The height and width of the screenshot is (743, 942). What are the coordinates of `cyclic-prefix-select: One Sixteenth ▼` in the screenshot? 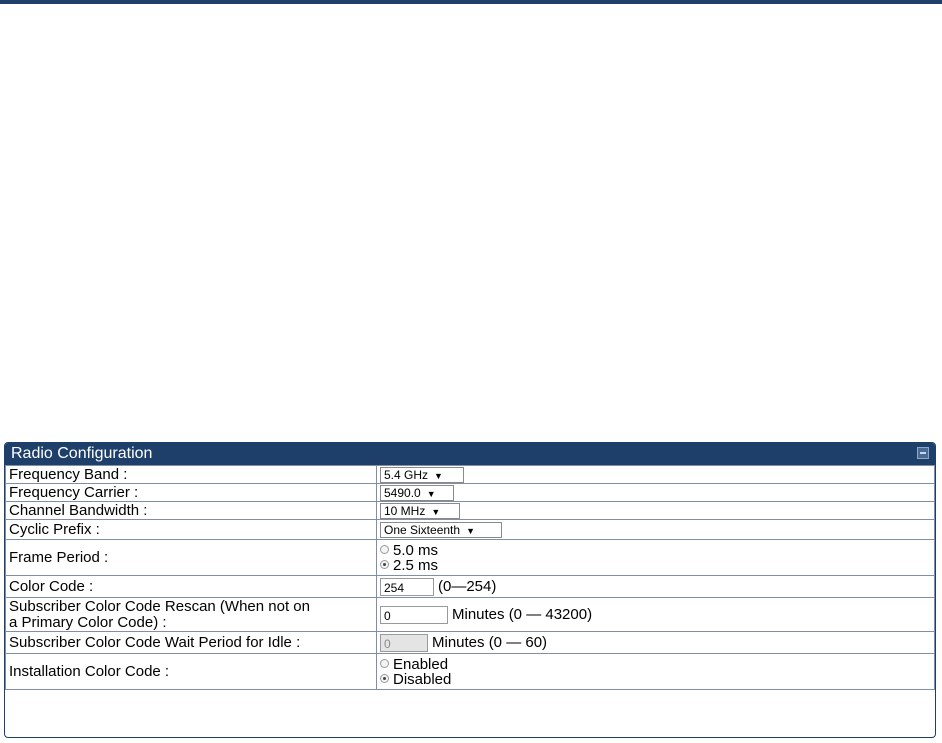 It's located at (441, 529).